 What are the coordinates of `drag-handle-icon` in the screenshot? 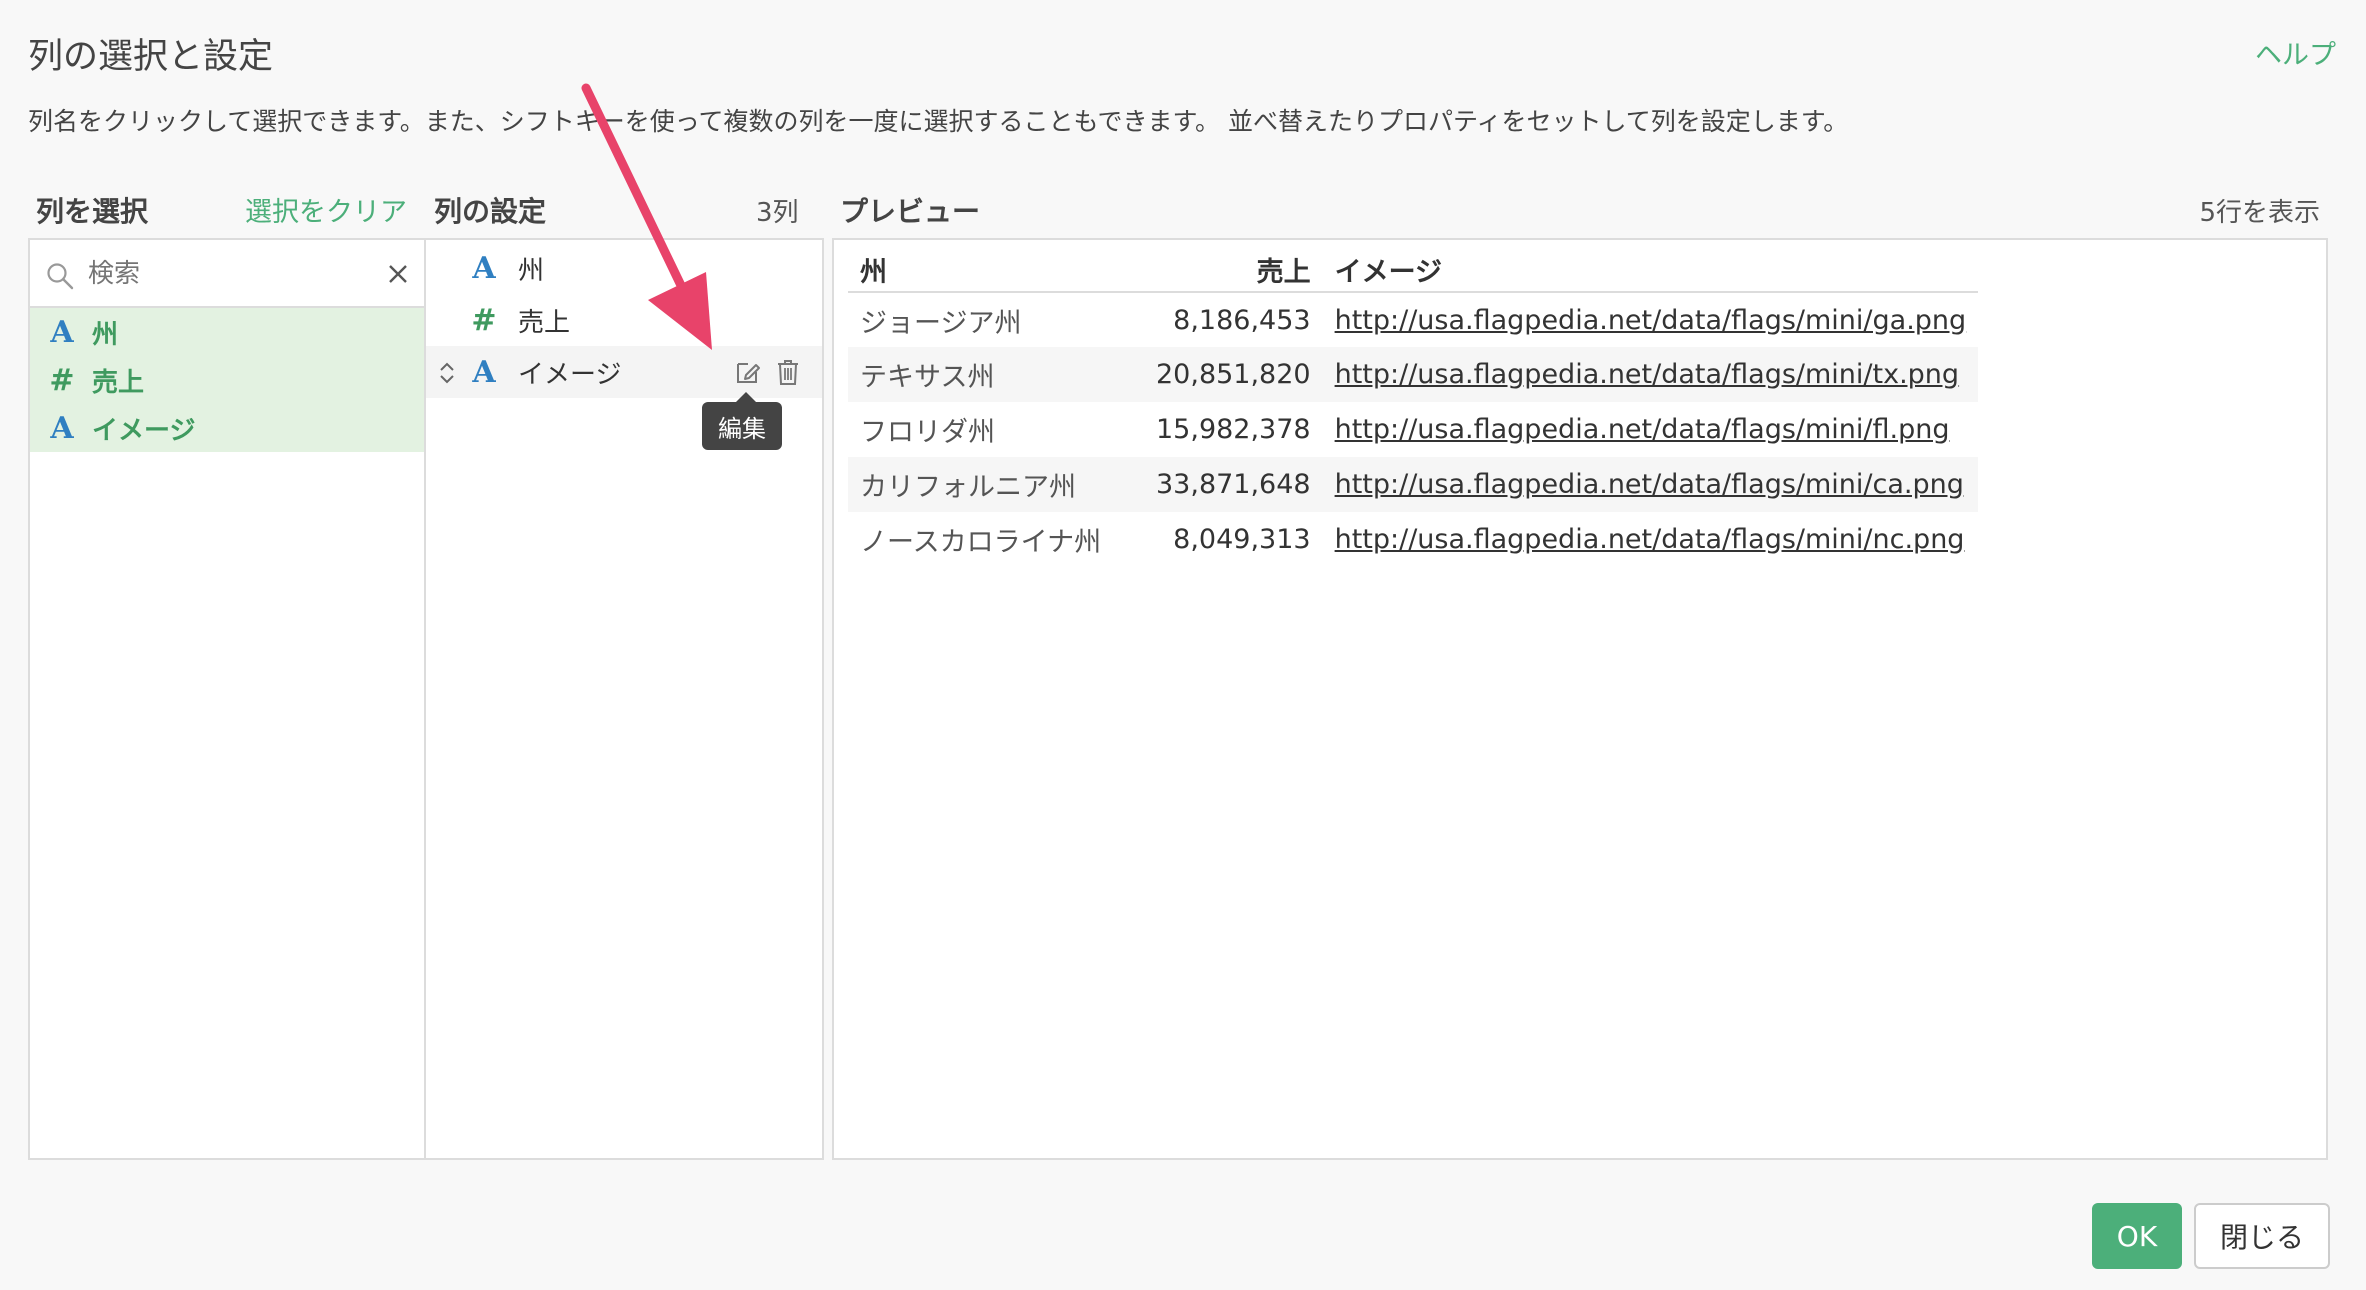 It's located at (447, 373).